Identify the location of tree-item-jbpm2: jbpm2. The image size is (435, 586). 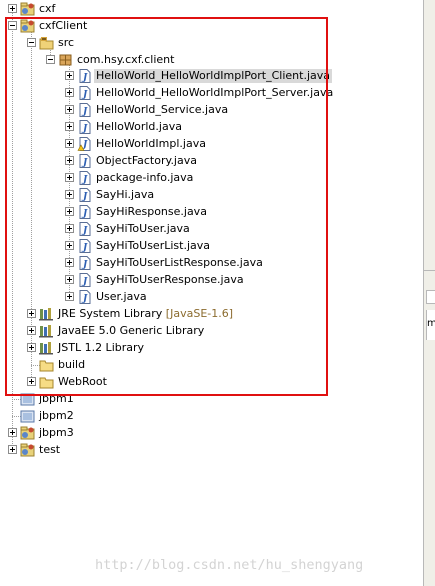
(210, 416).